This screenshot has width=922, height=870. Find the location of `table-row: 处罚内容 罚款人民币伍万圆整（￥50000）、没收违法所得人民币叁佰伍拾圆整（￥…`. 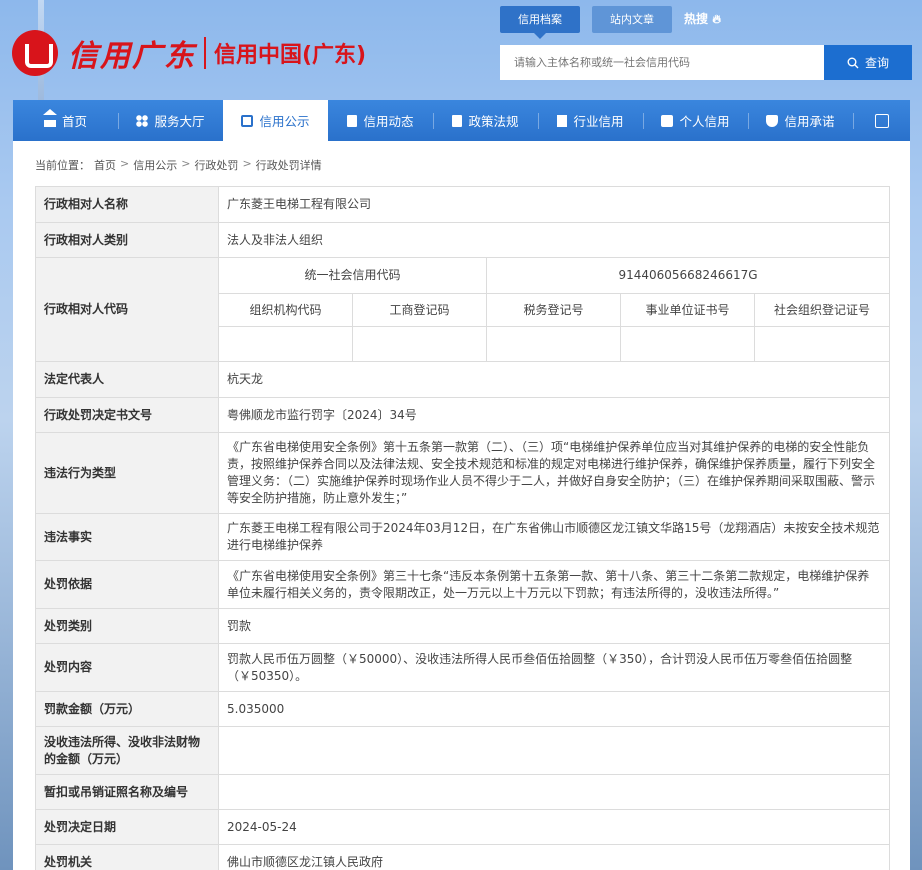

table-row: 处罚内容 罚款人民币伍万圆整（￥50000）、没收违法所得人民币叁佰伍拾圆整（￥… is located at coordinates (462, 667).